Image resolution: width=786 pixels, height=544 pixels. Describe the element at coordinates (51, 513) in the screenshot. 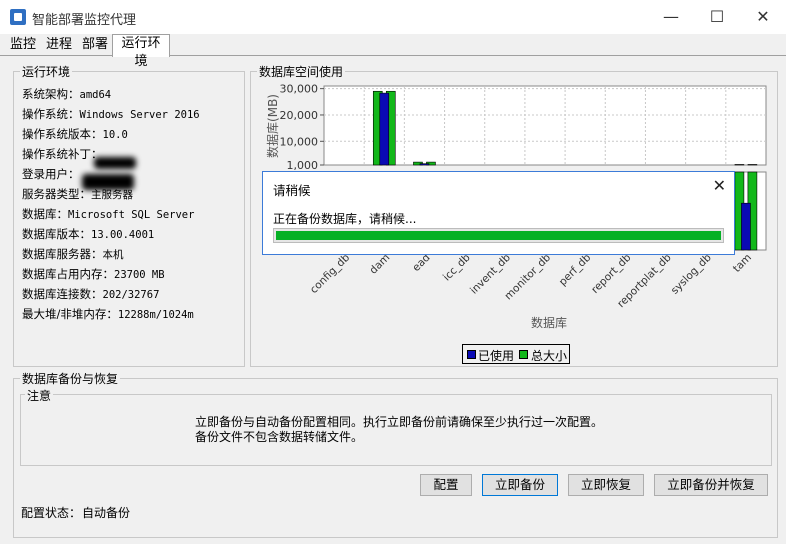

I see `config-status-label: 配置状态：` at that location.